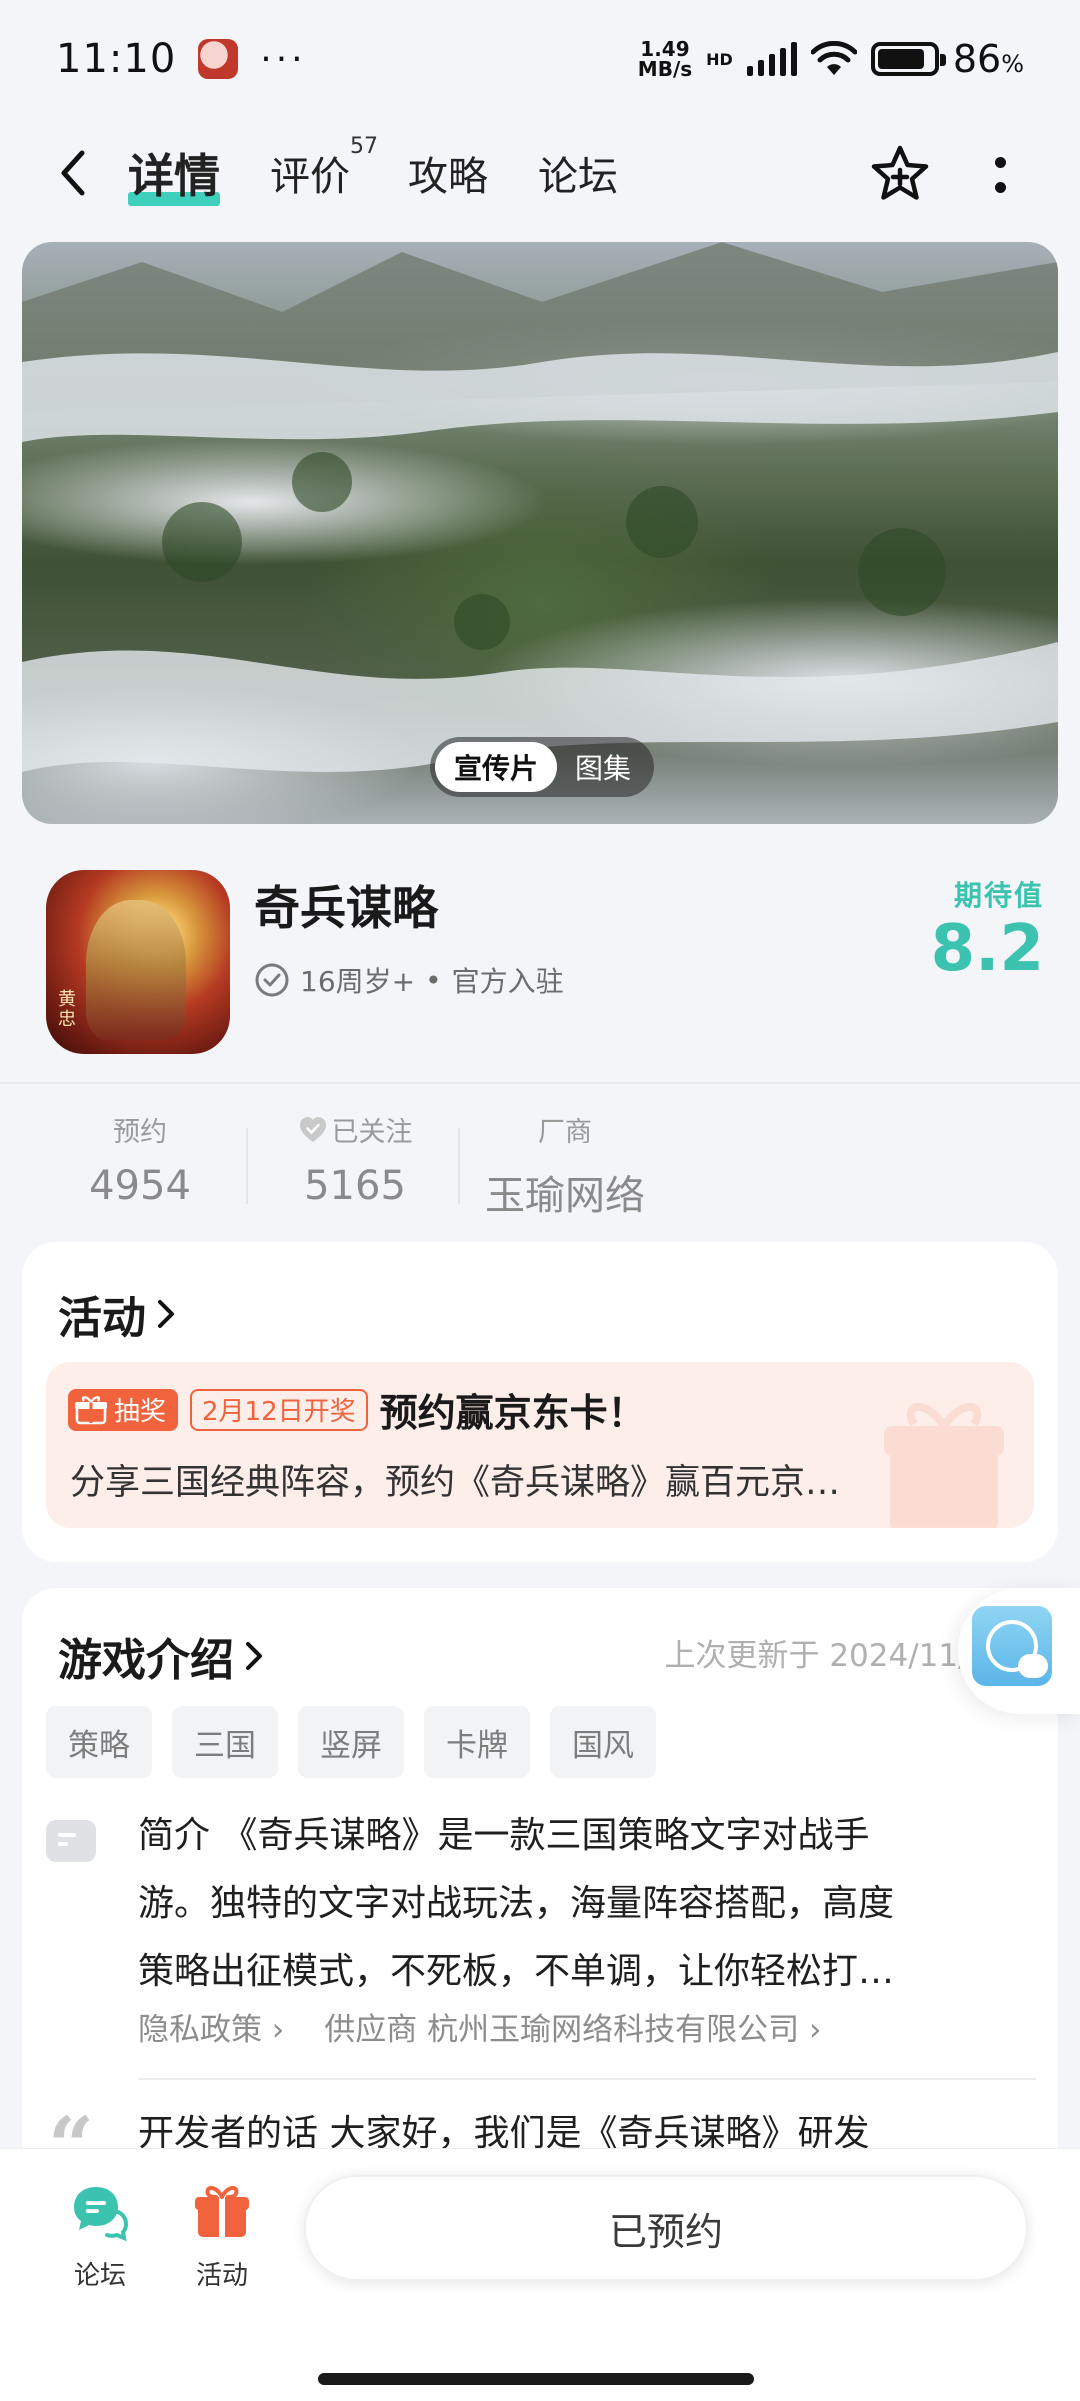 The width and height of the screenshot is (1080, 2401). Describe the element at coordinates (355, 1159) in the screenshot. I see `stat-following: 已关注 5165` at that location.